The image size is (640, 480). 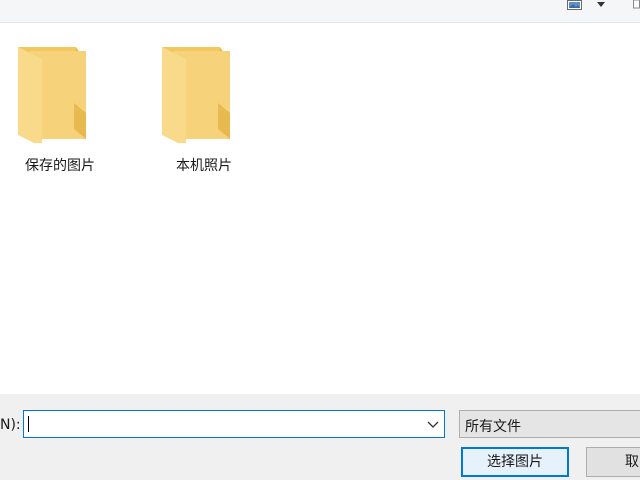 I want to click on filetype-value: 所有文件, so click(x=493, y=427).